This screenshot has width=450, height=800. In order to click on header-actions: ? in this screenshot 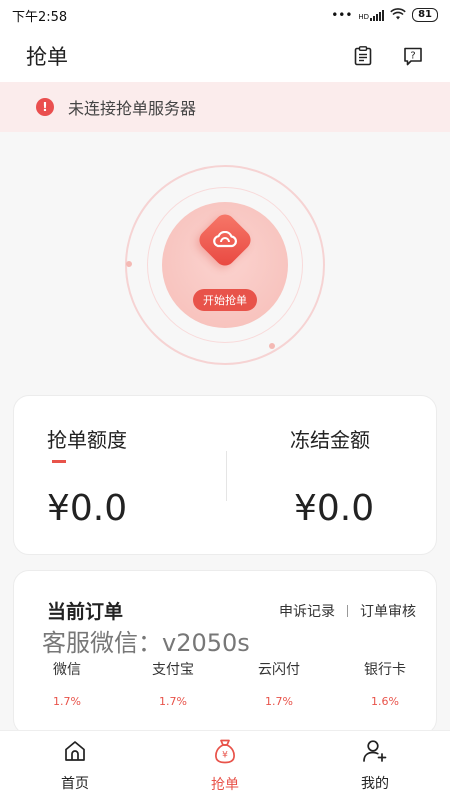, I will do `click(388, 56)`.